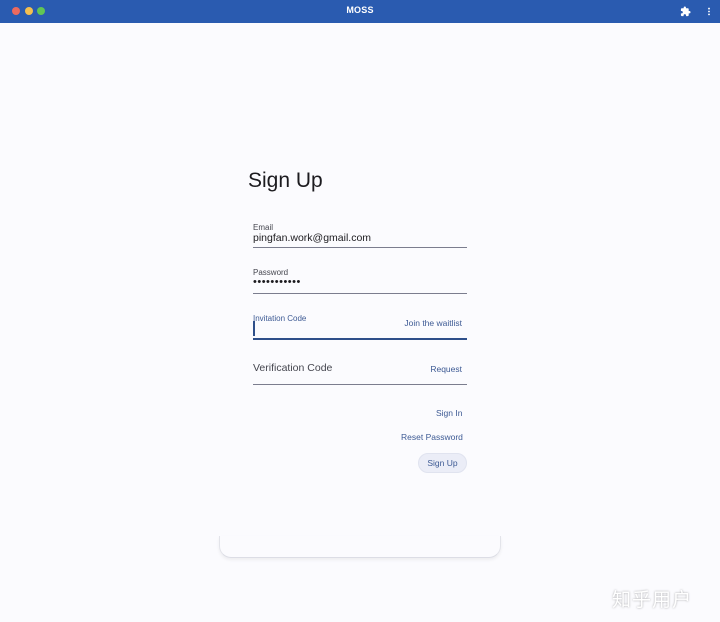 This screenshot has width=720, height=622. I want to click on sign-in-link: Sign In, so click(449, 413).